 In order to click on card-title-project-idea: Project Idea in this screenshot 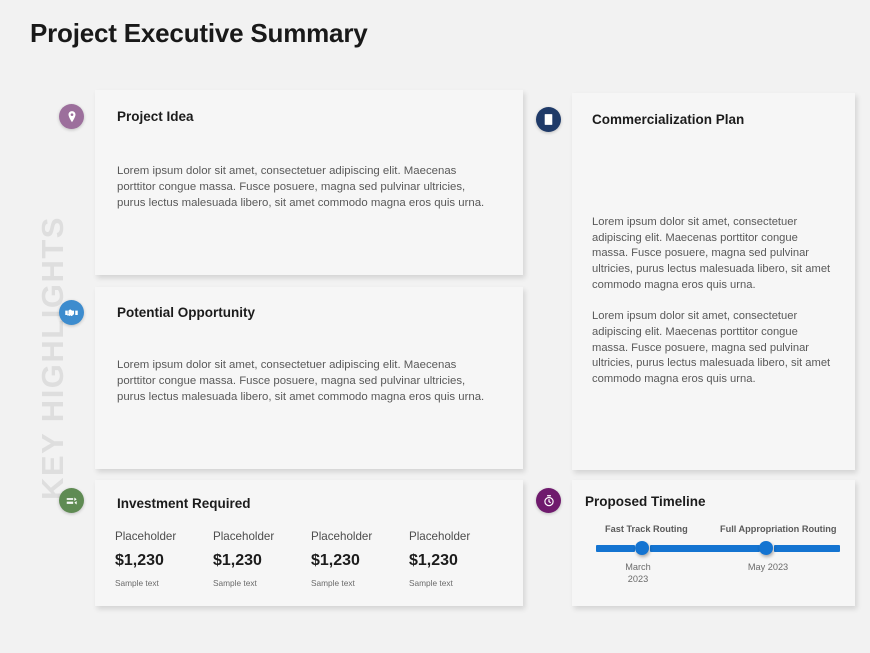, I will do `click(155, 116)`.